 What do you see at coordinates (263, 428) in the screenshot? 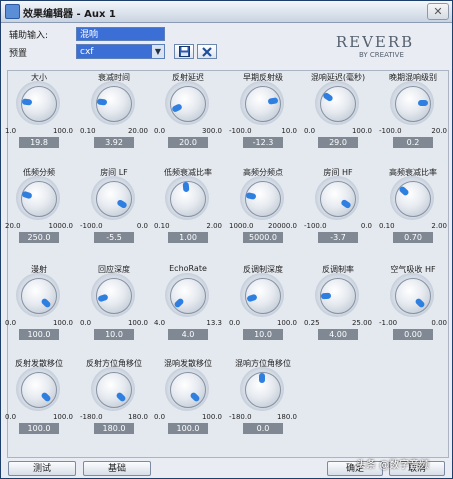
I see `value-display: 0.0` at bounding box center [263, 428].